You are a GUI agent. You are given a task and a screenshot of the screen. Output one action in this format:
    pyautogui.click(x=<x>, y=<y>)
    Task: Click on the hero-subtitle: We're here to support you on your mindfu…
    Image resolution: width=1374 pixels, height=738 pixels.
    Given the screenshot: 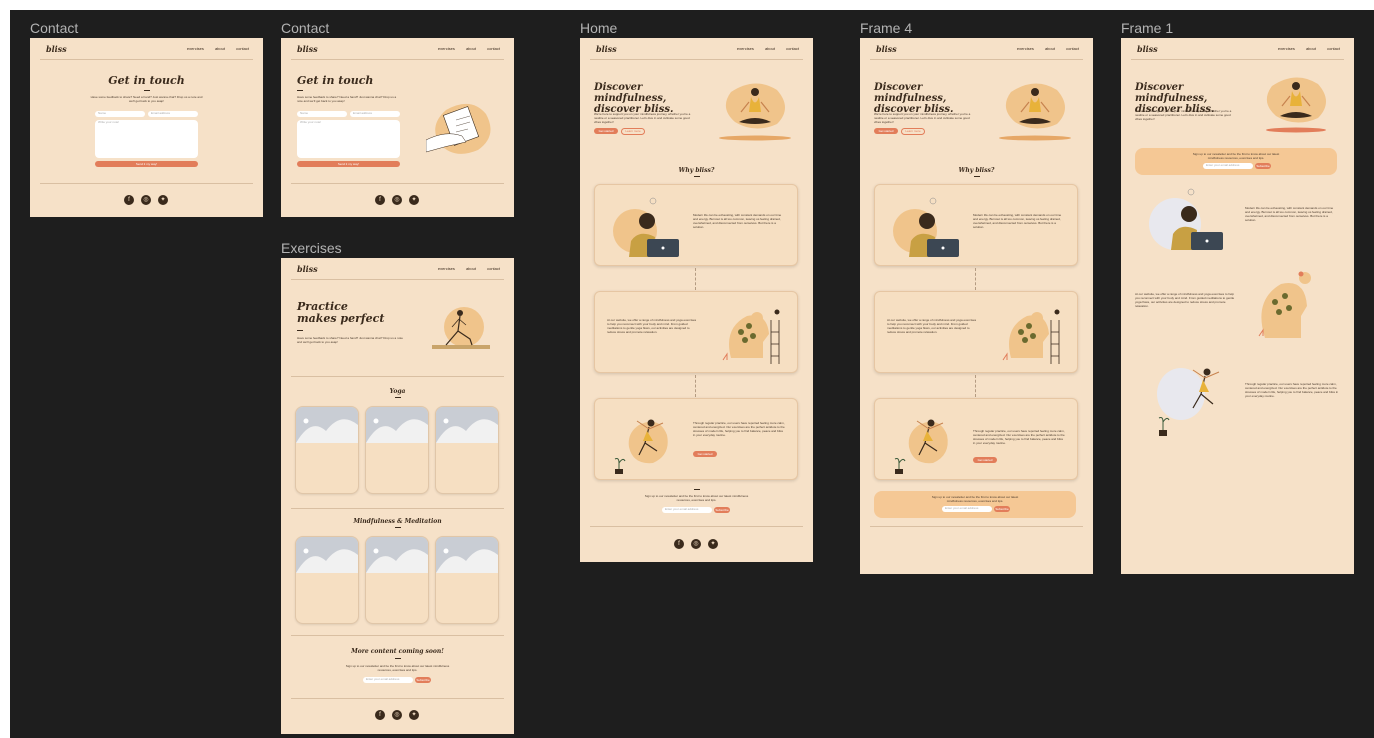 What is the action you would take?
    pyautogui.click(x=642, y=118)
    